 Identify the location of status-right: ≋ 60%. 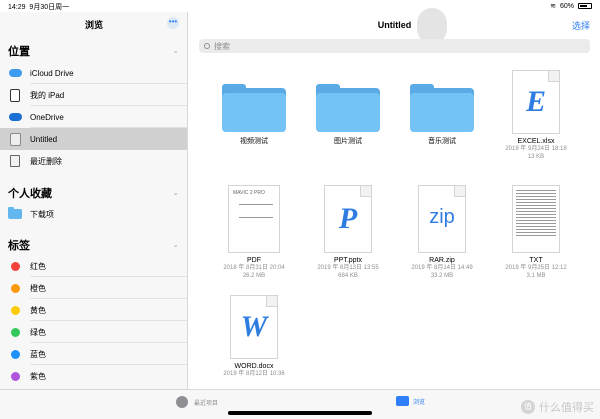
(571, 6).